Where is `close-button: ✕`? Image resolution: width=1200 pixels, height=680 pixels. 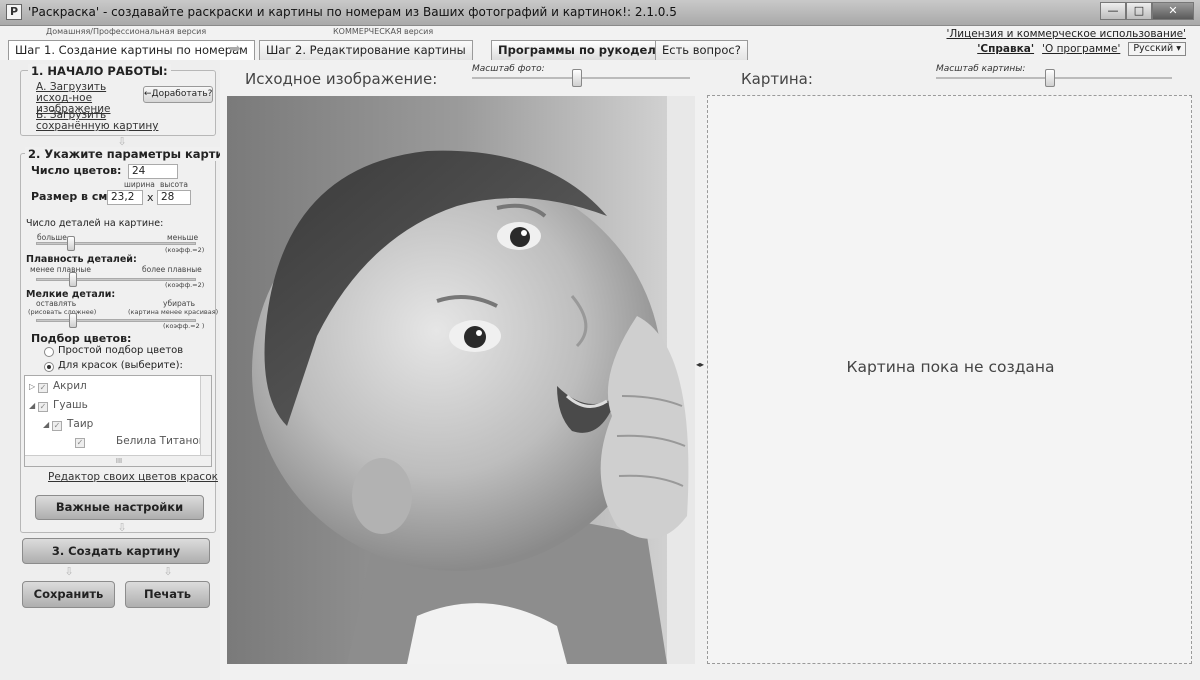
close-button: ✕ is located at coordinates (1173, 11).